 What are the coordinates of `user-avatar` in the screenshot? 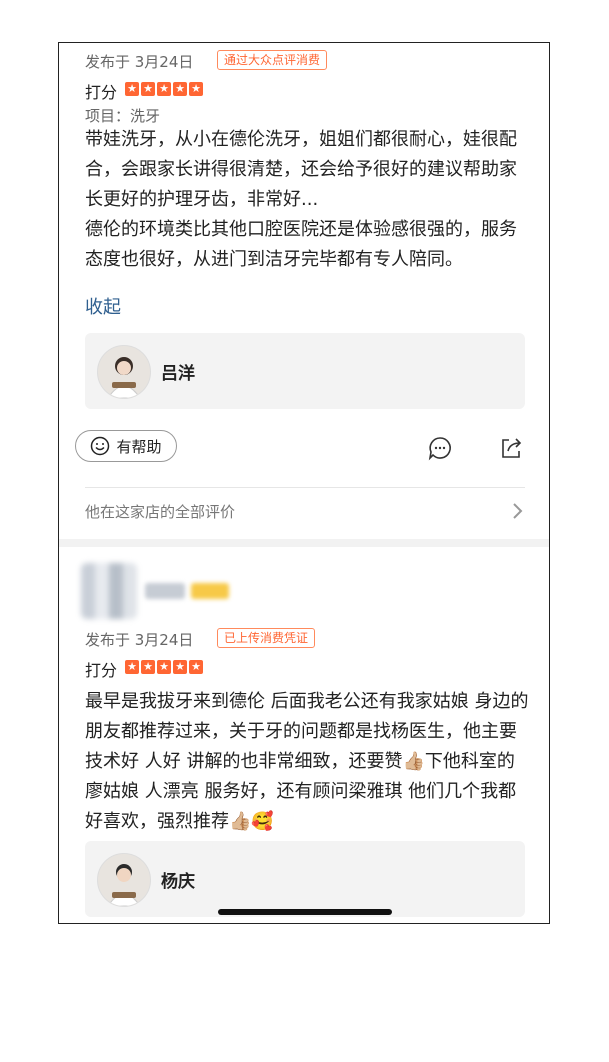 It's located at (109, 591).